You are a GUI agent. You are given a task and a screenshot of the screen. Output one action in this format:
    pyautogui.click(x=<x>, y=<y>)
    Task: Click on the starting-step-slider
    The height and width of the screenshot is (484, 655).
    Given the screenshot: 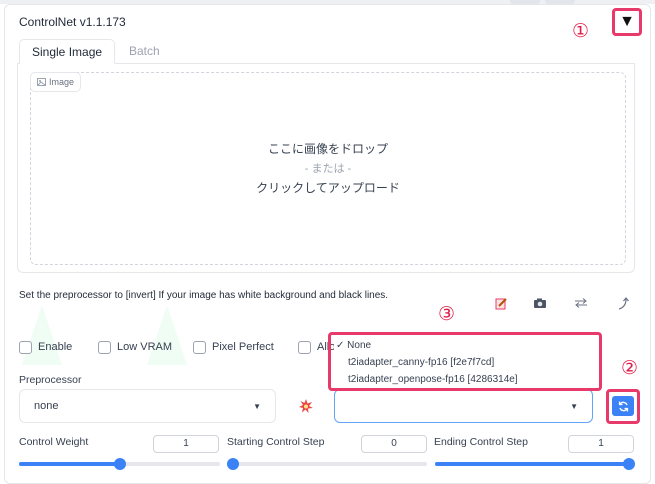 What is the action you would take?
    pyautogui.click(x=327, y=464)
    